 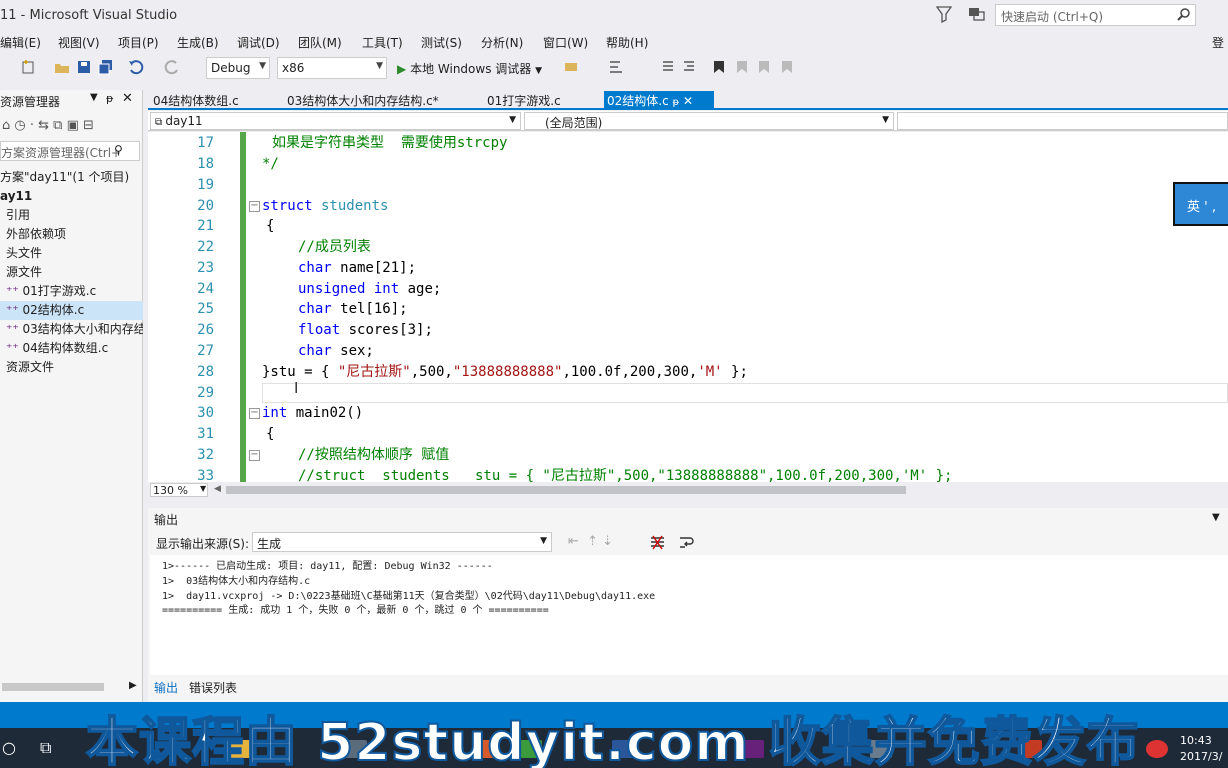 What do you see at coordinates (312, 413) in the screenshot?
I see `code-line-30: int main02()` at bounding box center [312, 413].